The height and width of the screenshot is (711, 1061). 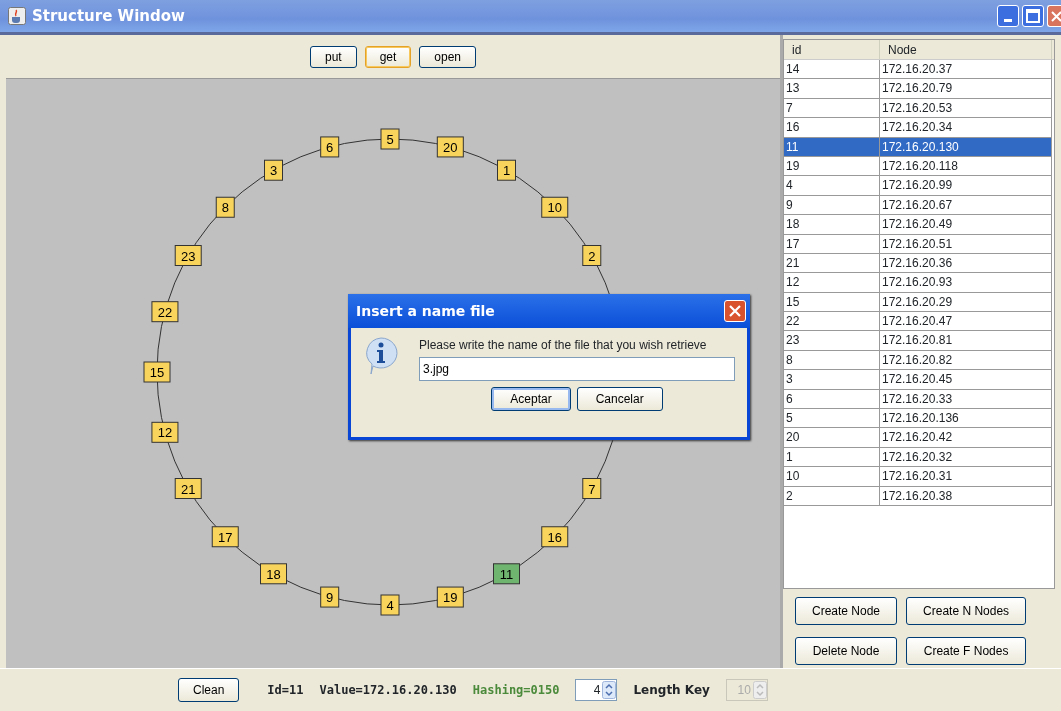 I want to click on maximize-icon, so click(x=1033, y=16).